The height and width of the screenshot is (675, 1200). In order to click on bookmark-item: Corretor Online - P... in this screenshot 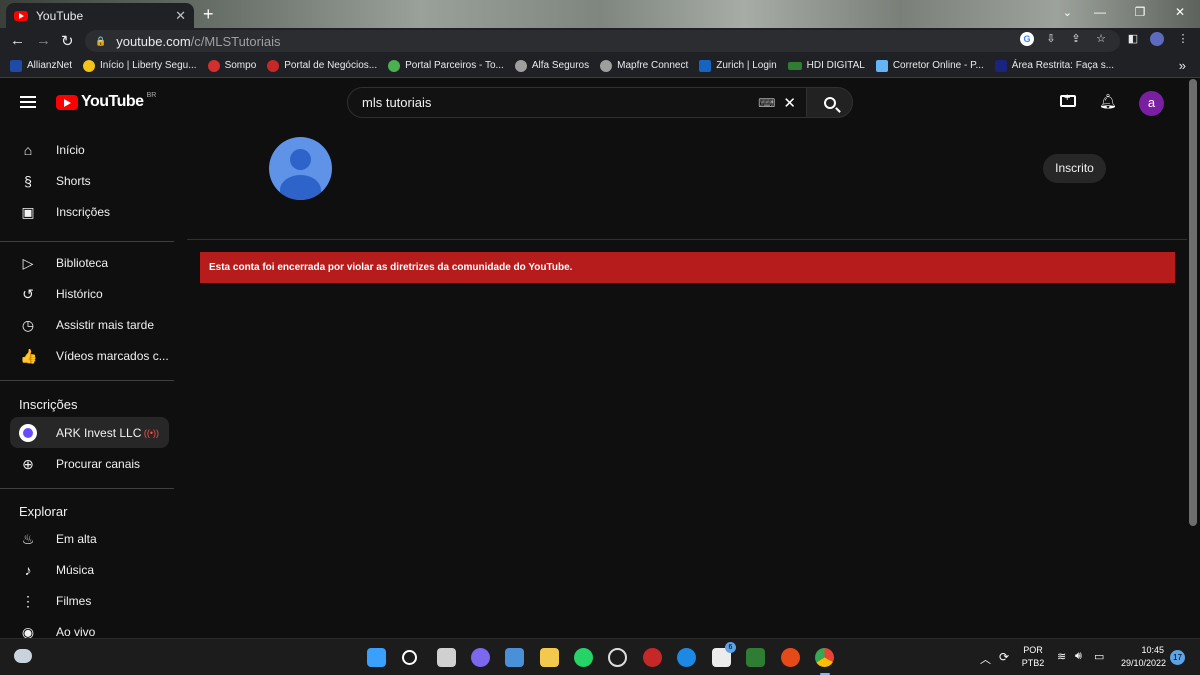, I will do `click(929, 65)`.